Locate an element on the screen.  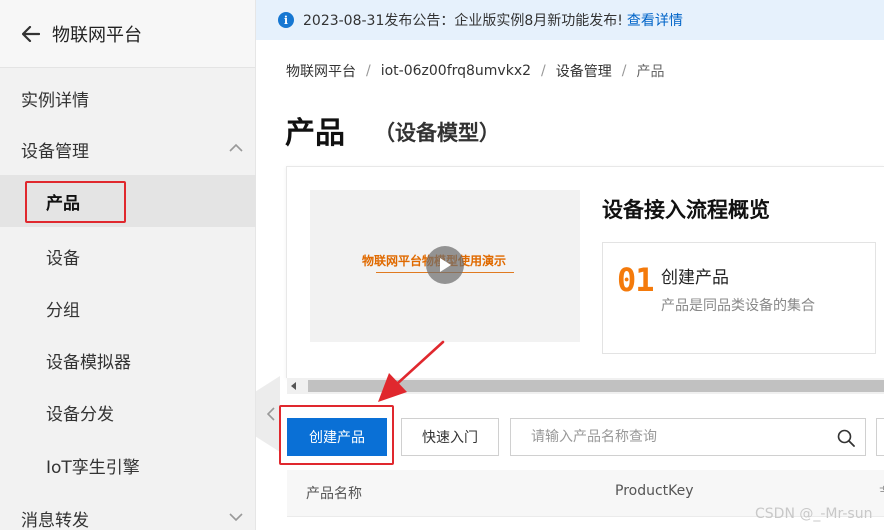
sidebar-item-label: 设备分发 is located at coordinates (80, 414).